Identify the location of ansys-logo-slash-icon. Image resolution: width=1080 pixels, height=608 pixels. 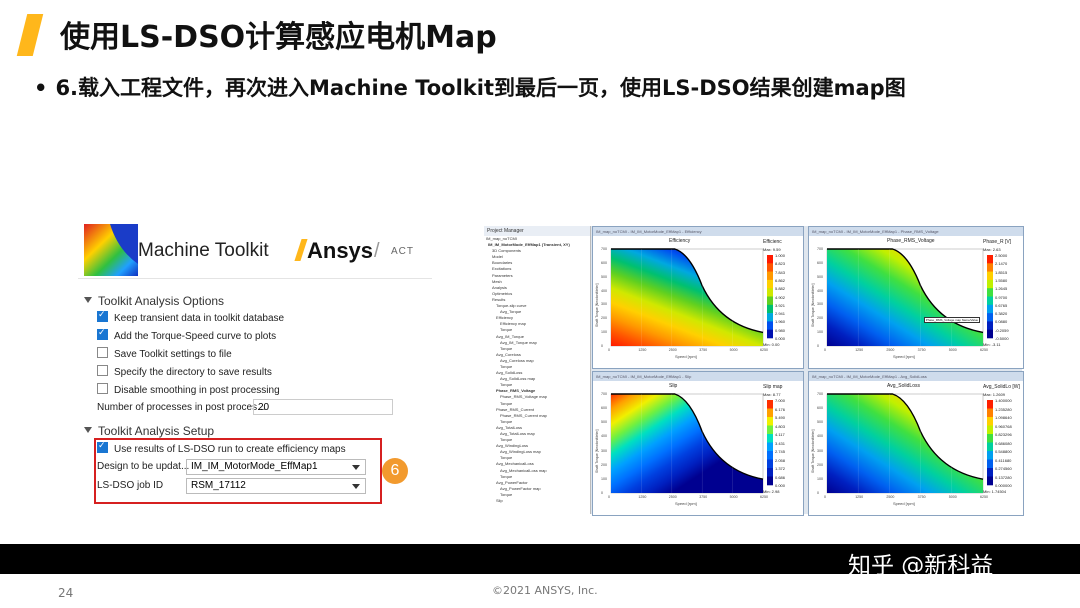
(301, 250).